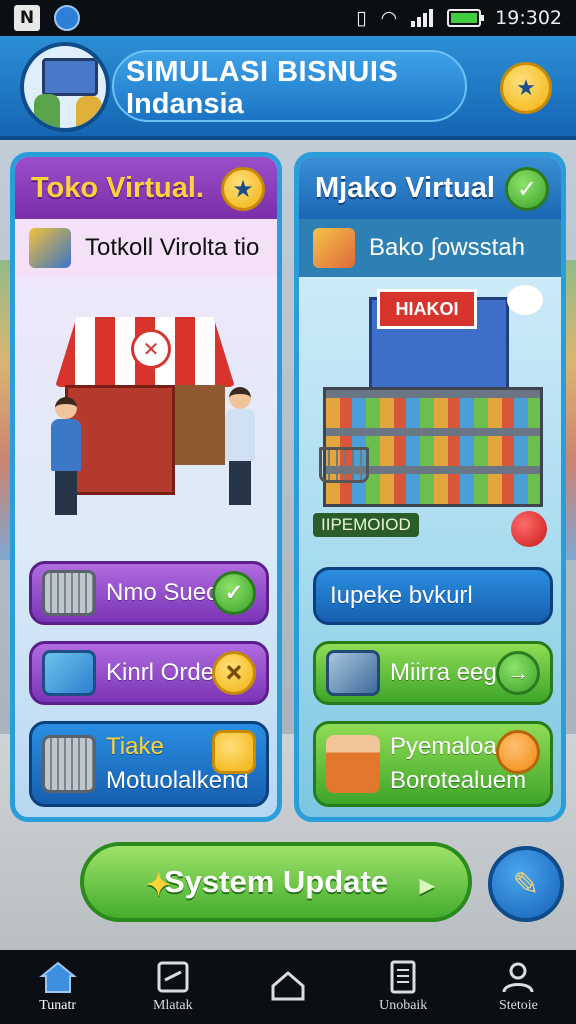  I want to click on sale-sign-icon: ✕, so click(151, 349).